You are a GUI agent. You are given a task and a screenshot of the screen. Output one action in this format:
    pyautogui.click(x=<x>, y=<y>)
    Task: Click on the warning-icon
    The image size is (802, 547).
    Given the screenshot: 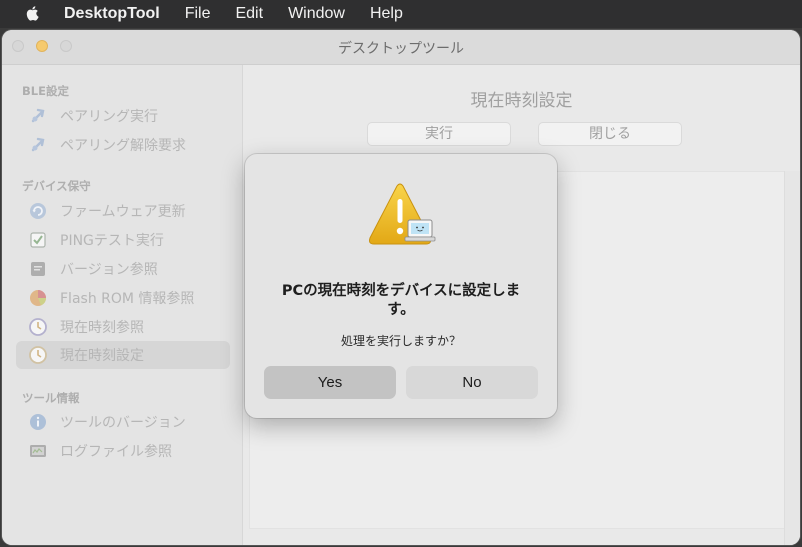 What is the action you would take?
    pyautogui.click(x=402, y=214)
    